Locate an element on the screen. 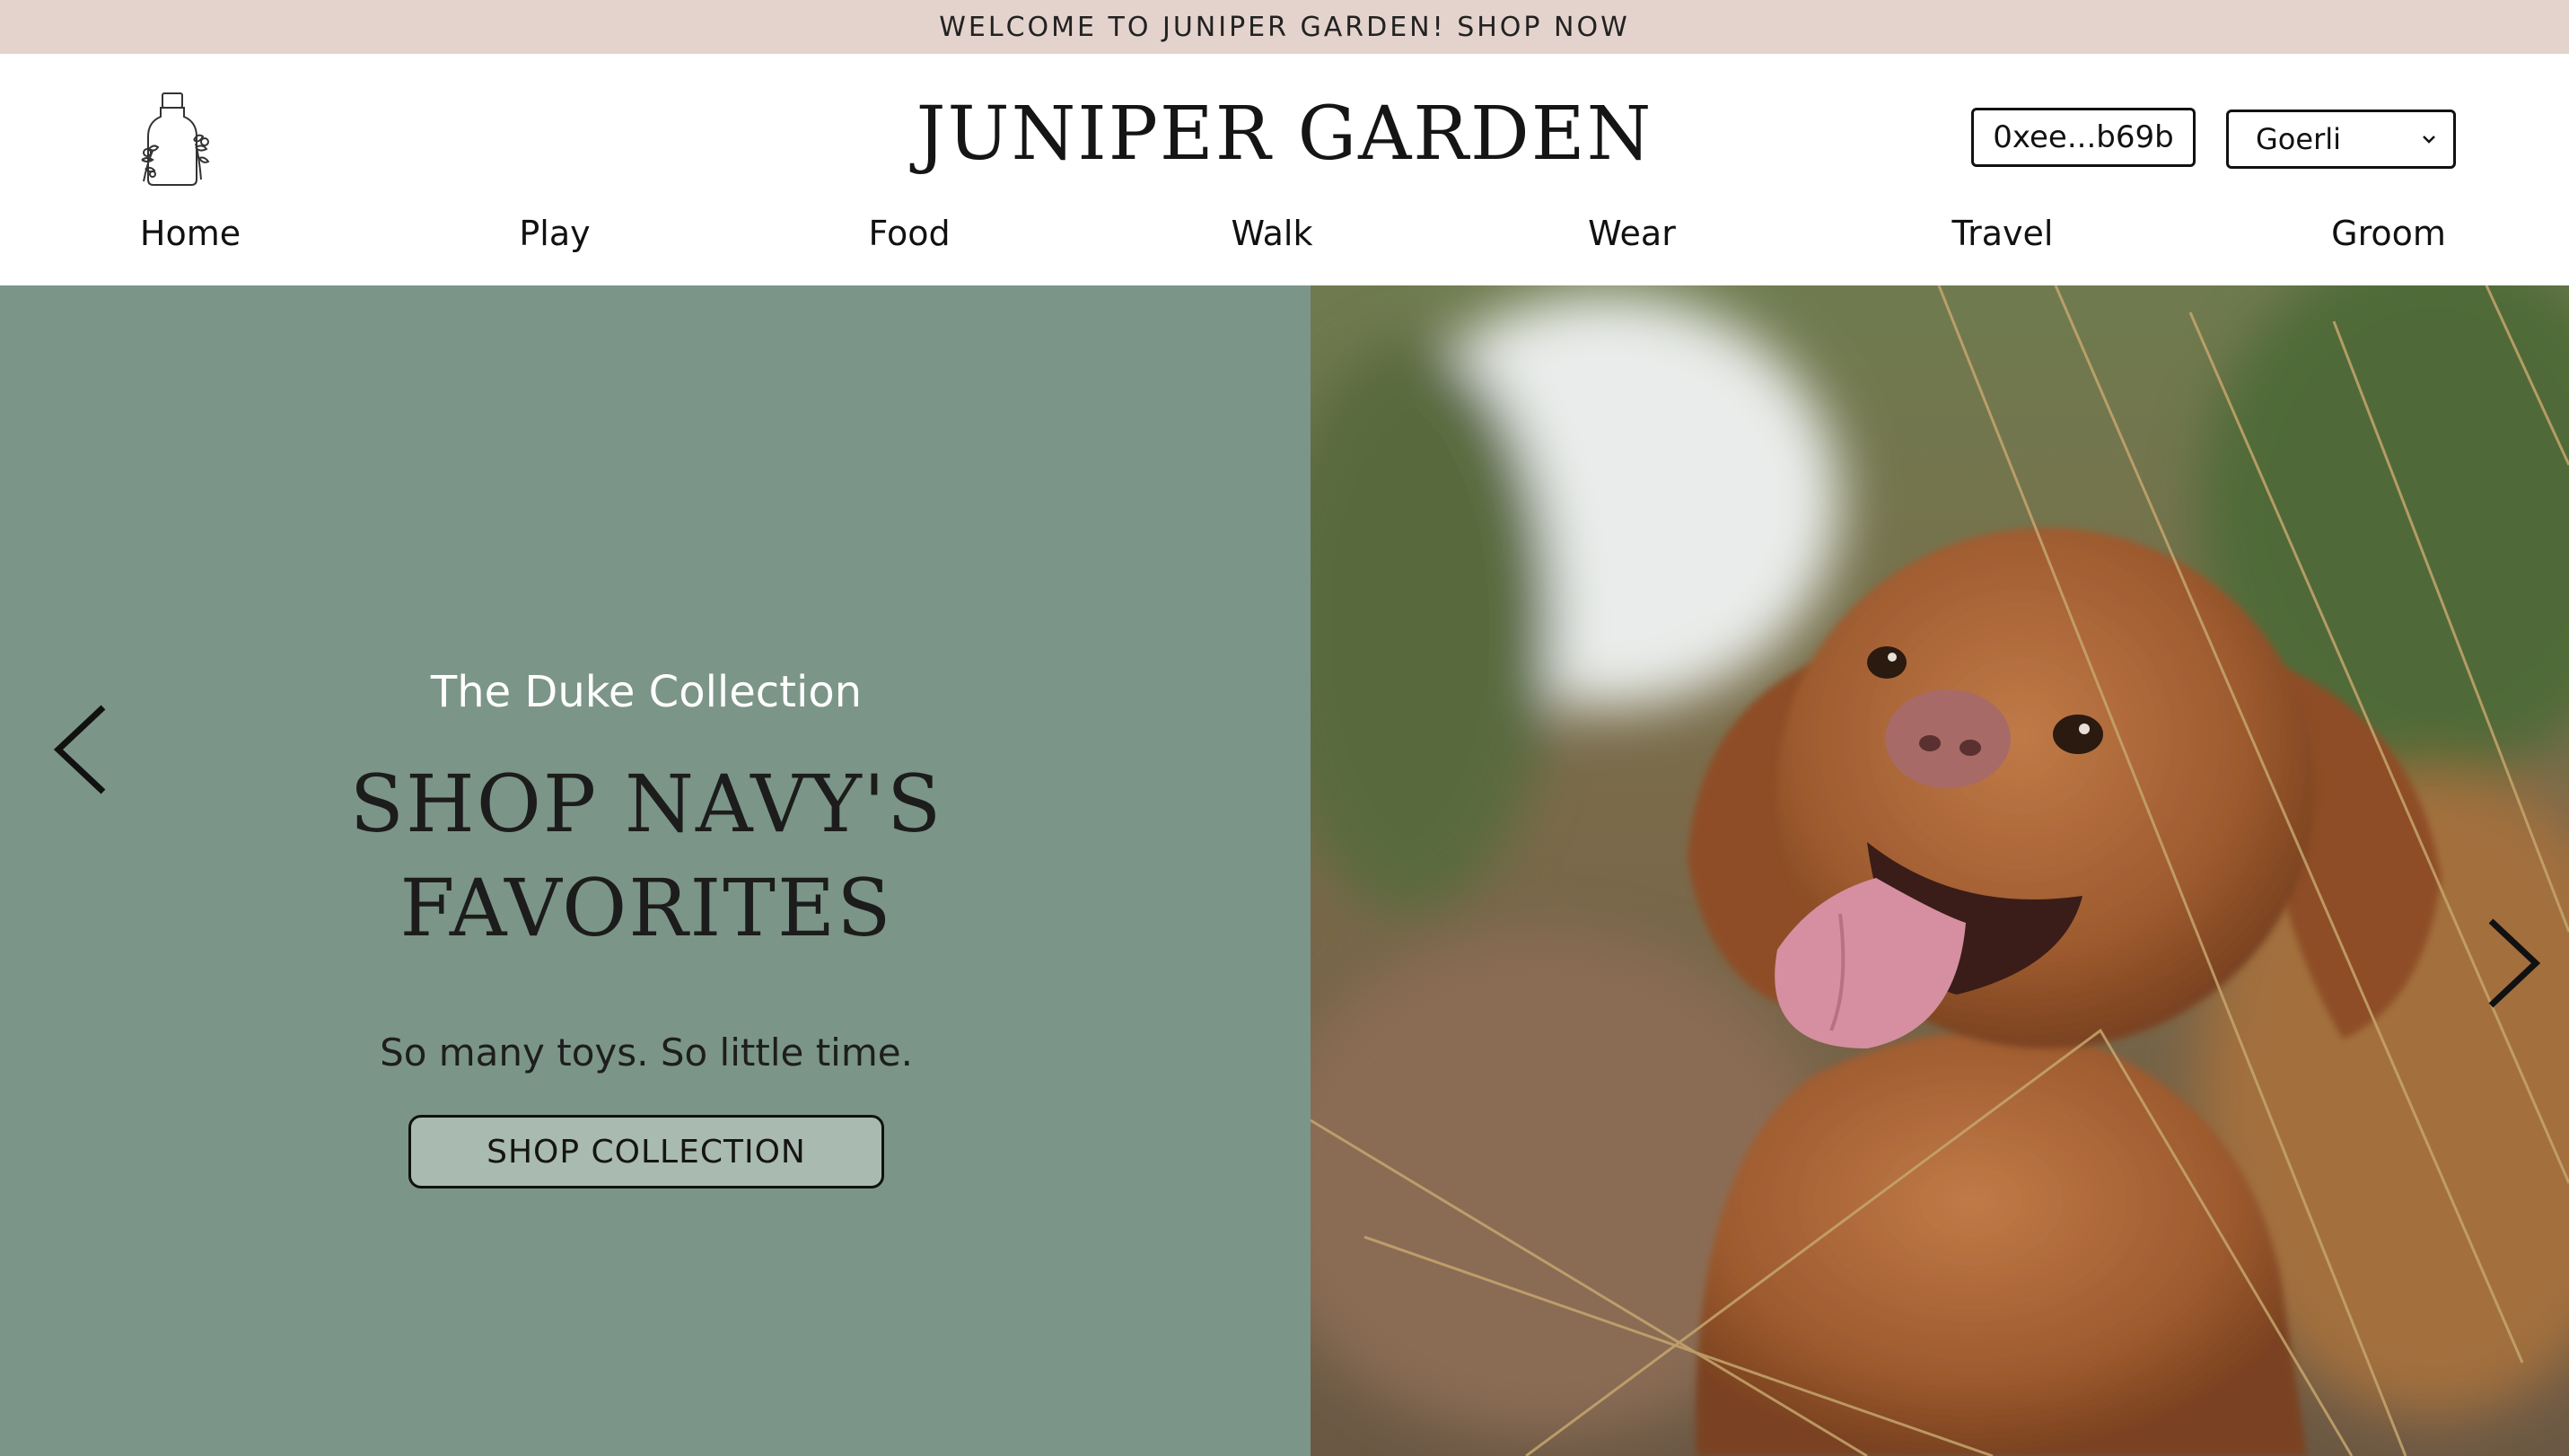  shop-collection-label: SHOP COLLECTION is located at coordinates (646, 1152).